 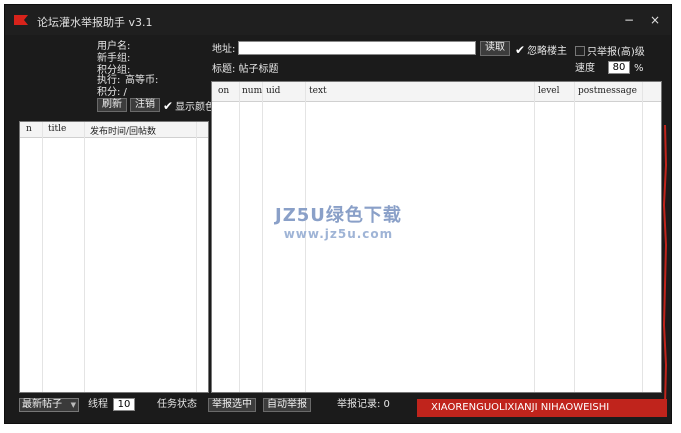 What do you see at coordinates (318, 91) in the screenshot?
I see `column-header: text` at bounding box center [318, 91].